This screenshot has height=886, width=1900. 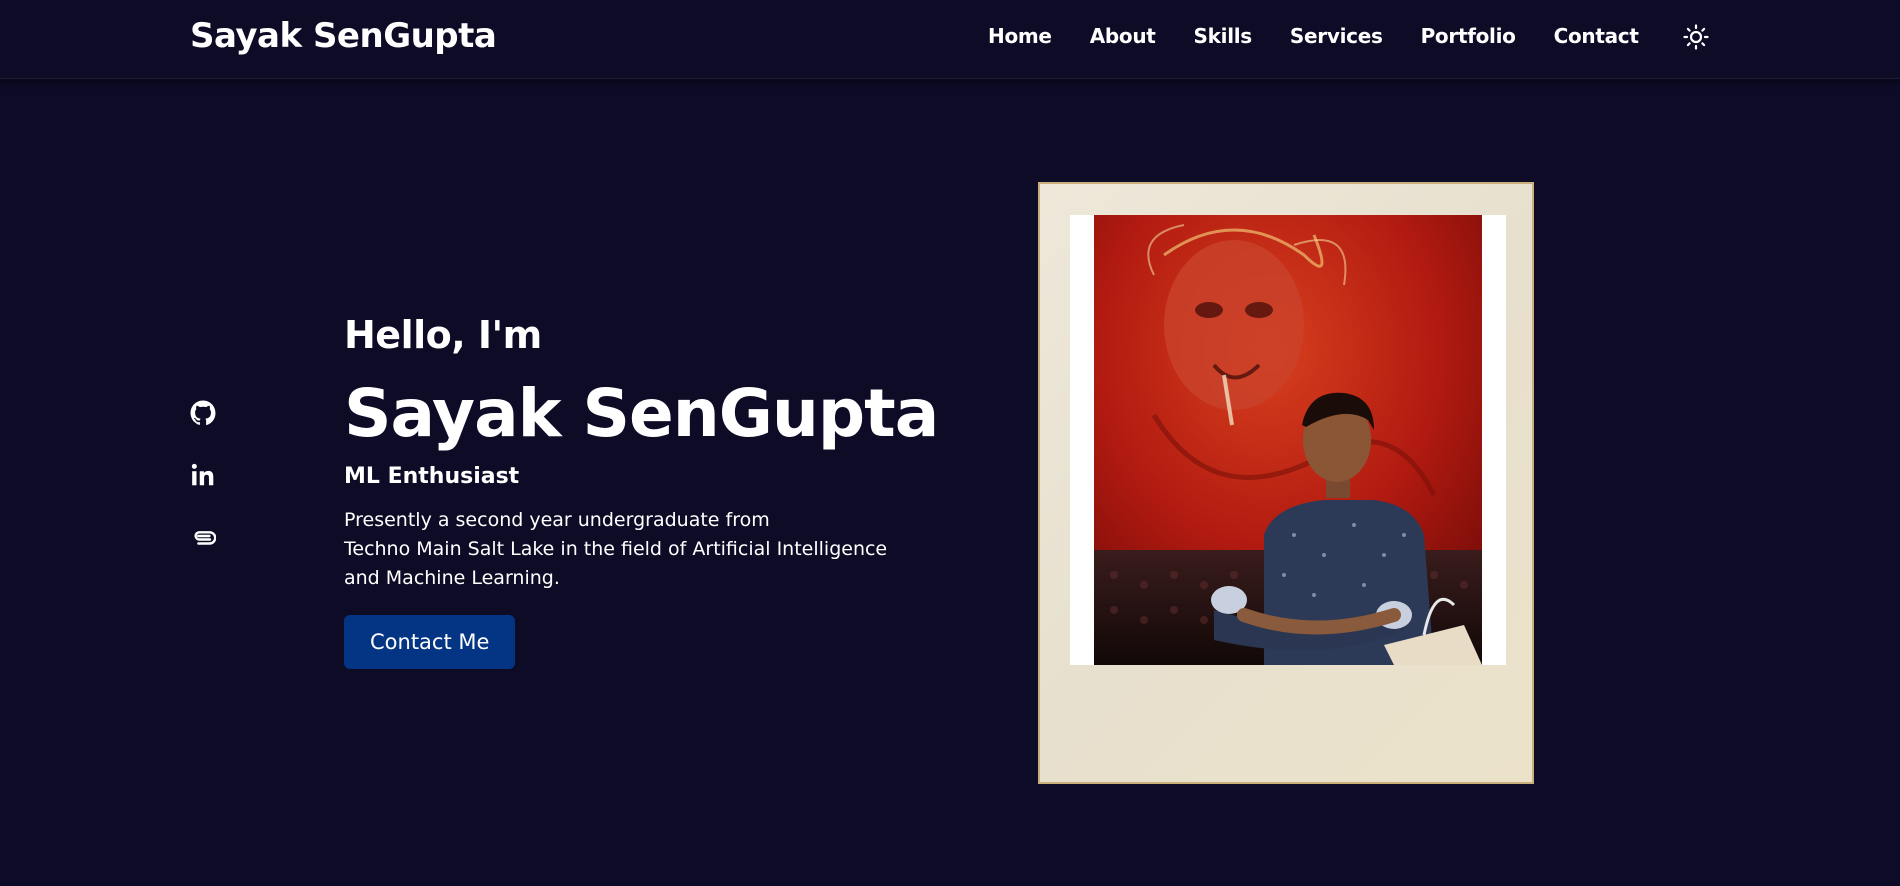 I want to click on nav-contact: Contact, so click(x=1596, y=36).